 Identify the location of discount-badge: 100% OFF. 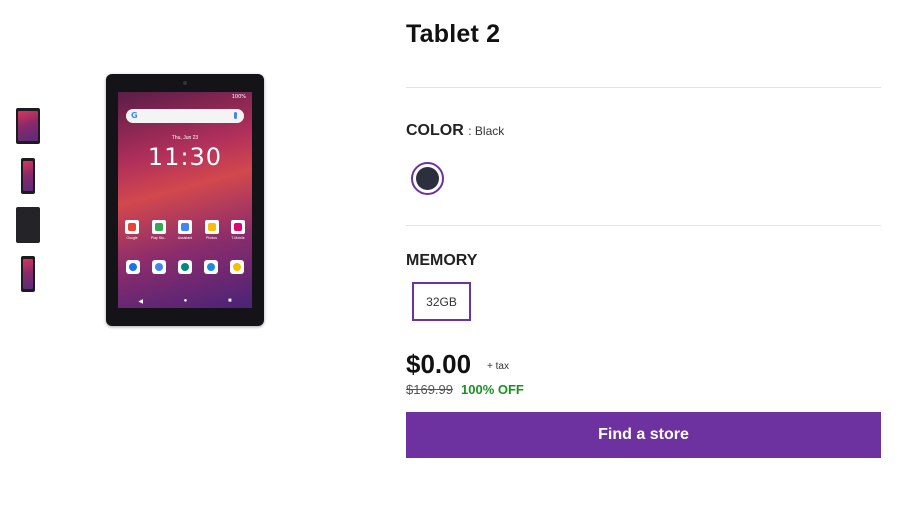
(492, 389).